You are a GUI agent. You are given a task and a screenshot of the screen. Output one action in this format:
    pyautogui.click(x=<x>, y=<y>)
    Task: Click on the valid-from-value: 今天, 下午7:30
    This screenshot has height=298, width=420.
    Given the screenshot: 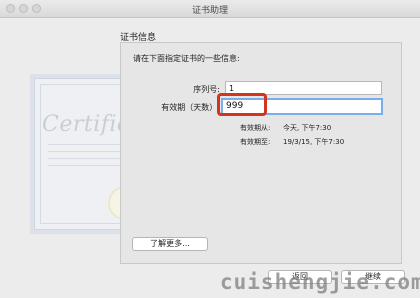 What is the action you would take?
    pyautogui.click(x=307, y=128)
    